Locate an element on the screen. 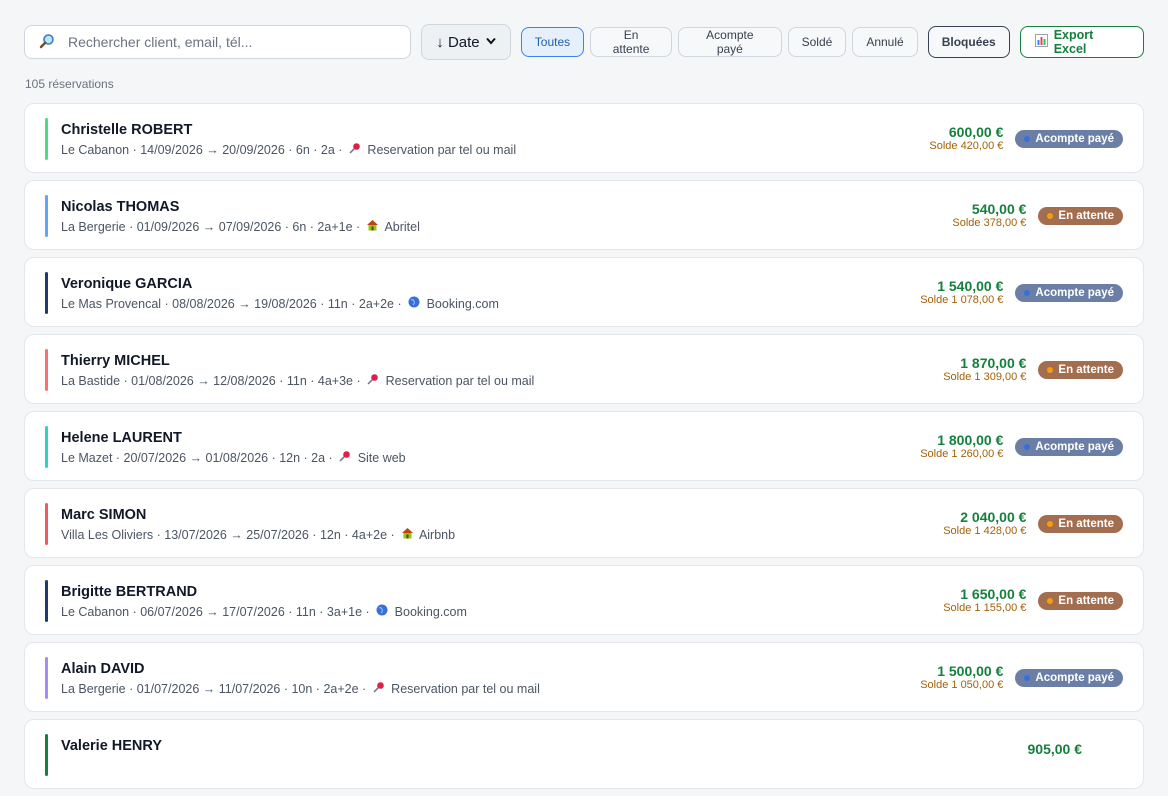  client-name: Marc SIMON is located at coordinates (104, 515).